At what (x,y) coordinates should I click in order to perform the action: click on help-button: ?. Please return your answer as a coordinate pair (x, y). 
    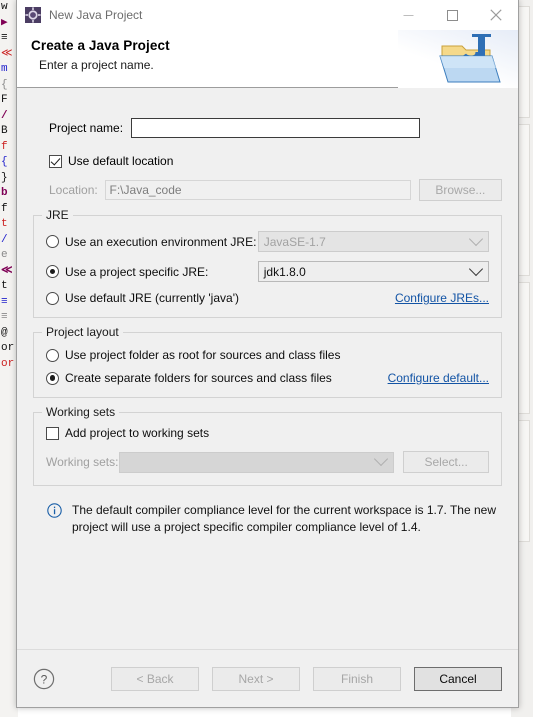
    Looking at the image, I should click on (44, 679).